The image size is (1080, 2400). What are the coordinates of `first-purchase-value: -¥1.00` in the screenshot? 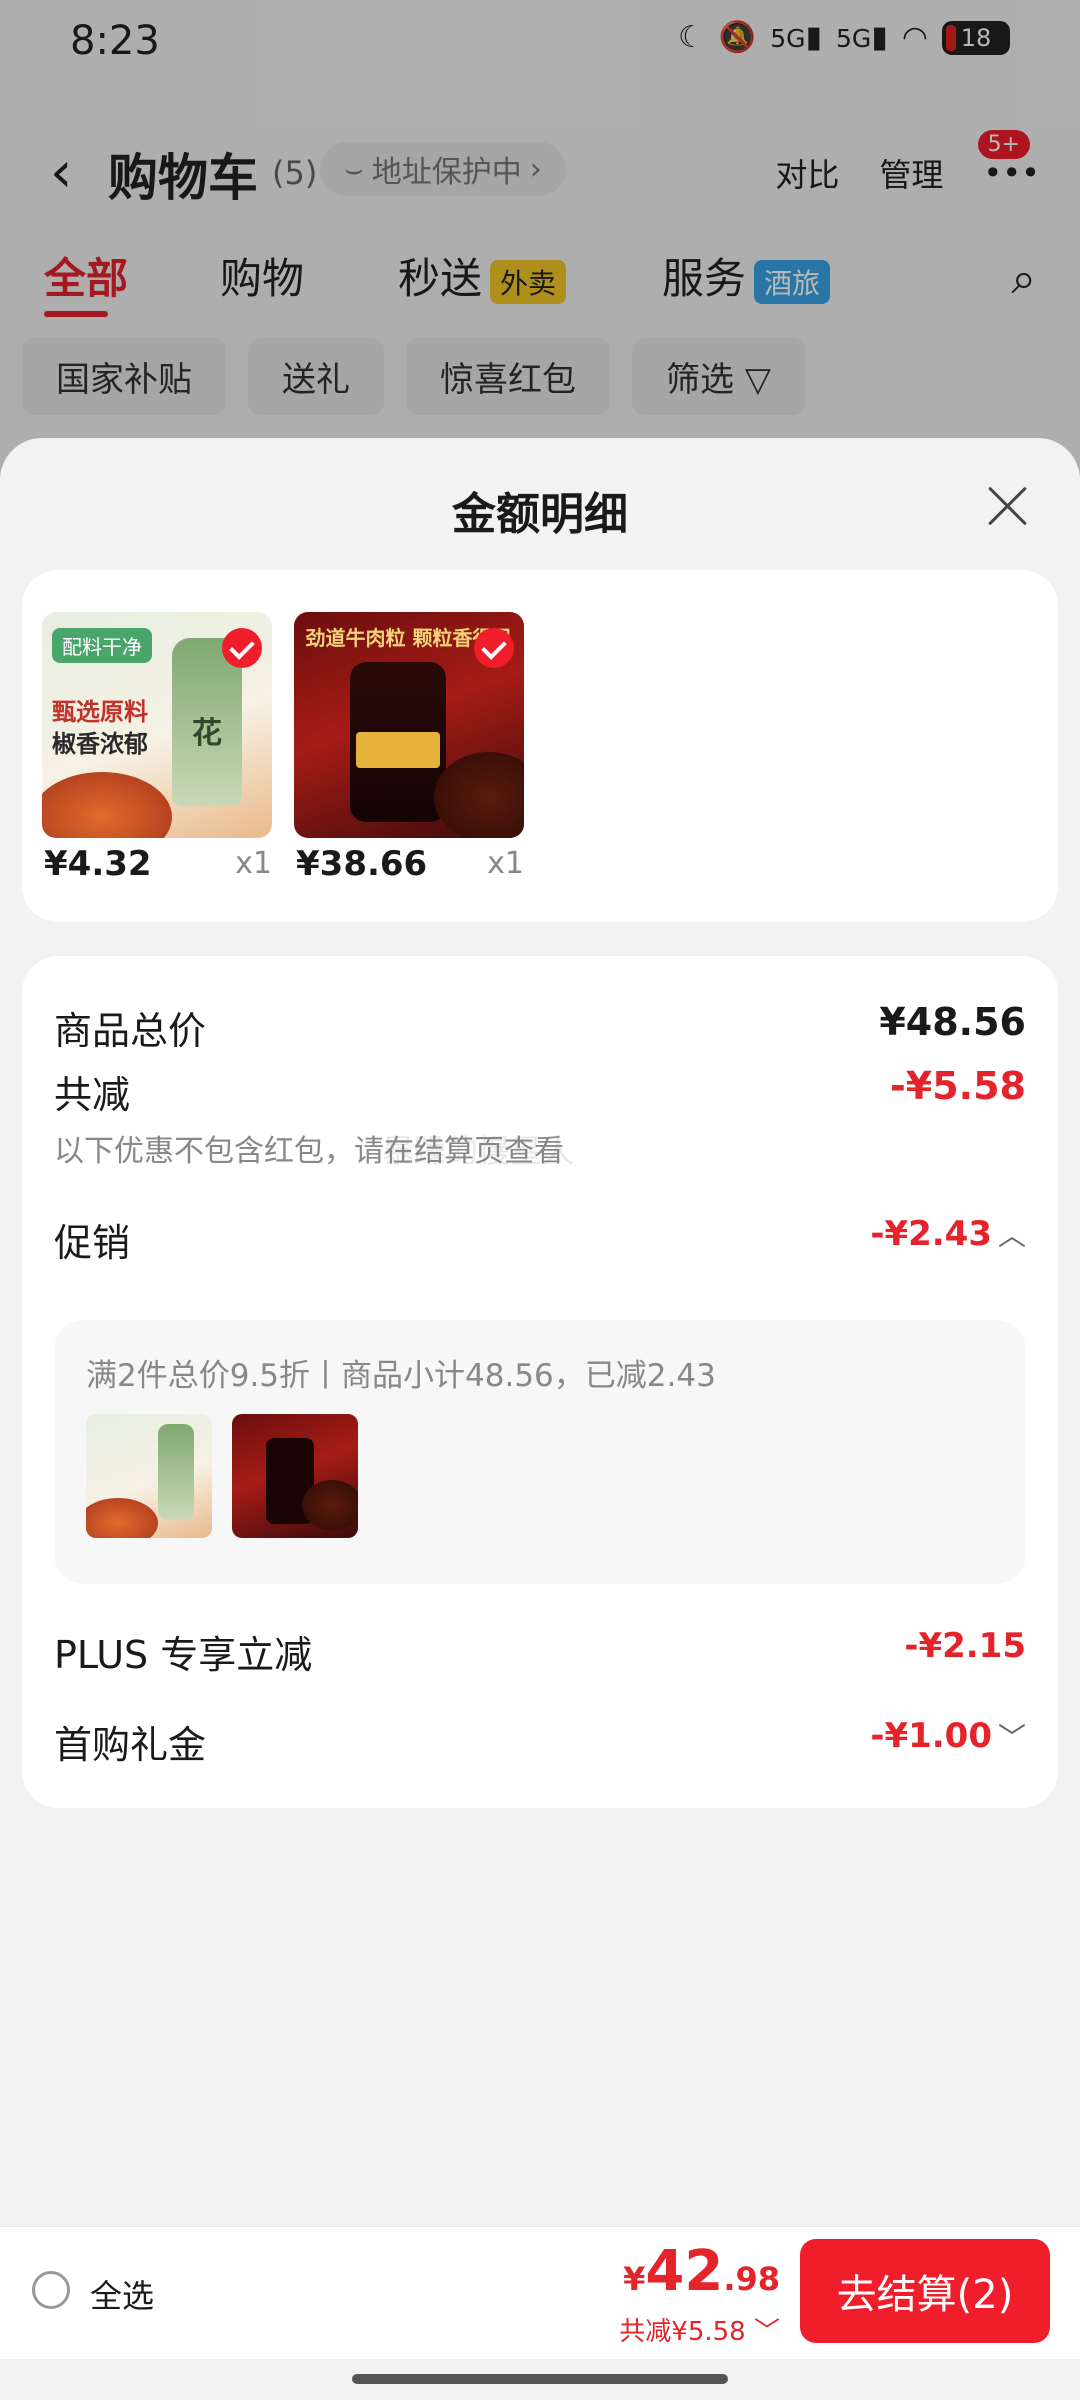 It's located at (931, 1736).